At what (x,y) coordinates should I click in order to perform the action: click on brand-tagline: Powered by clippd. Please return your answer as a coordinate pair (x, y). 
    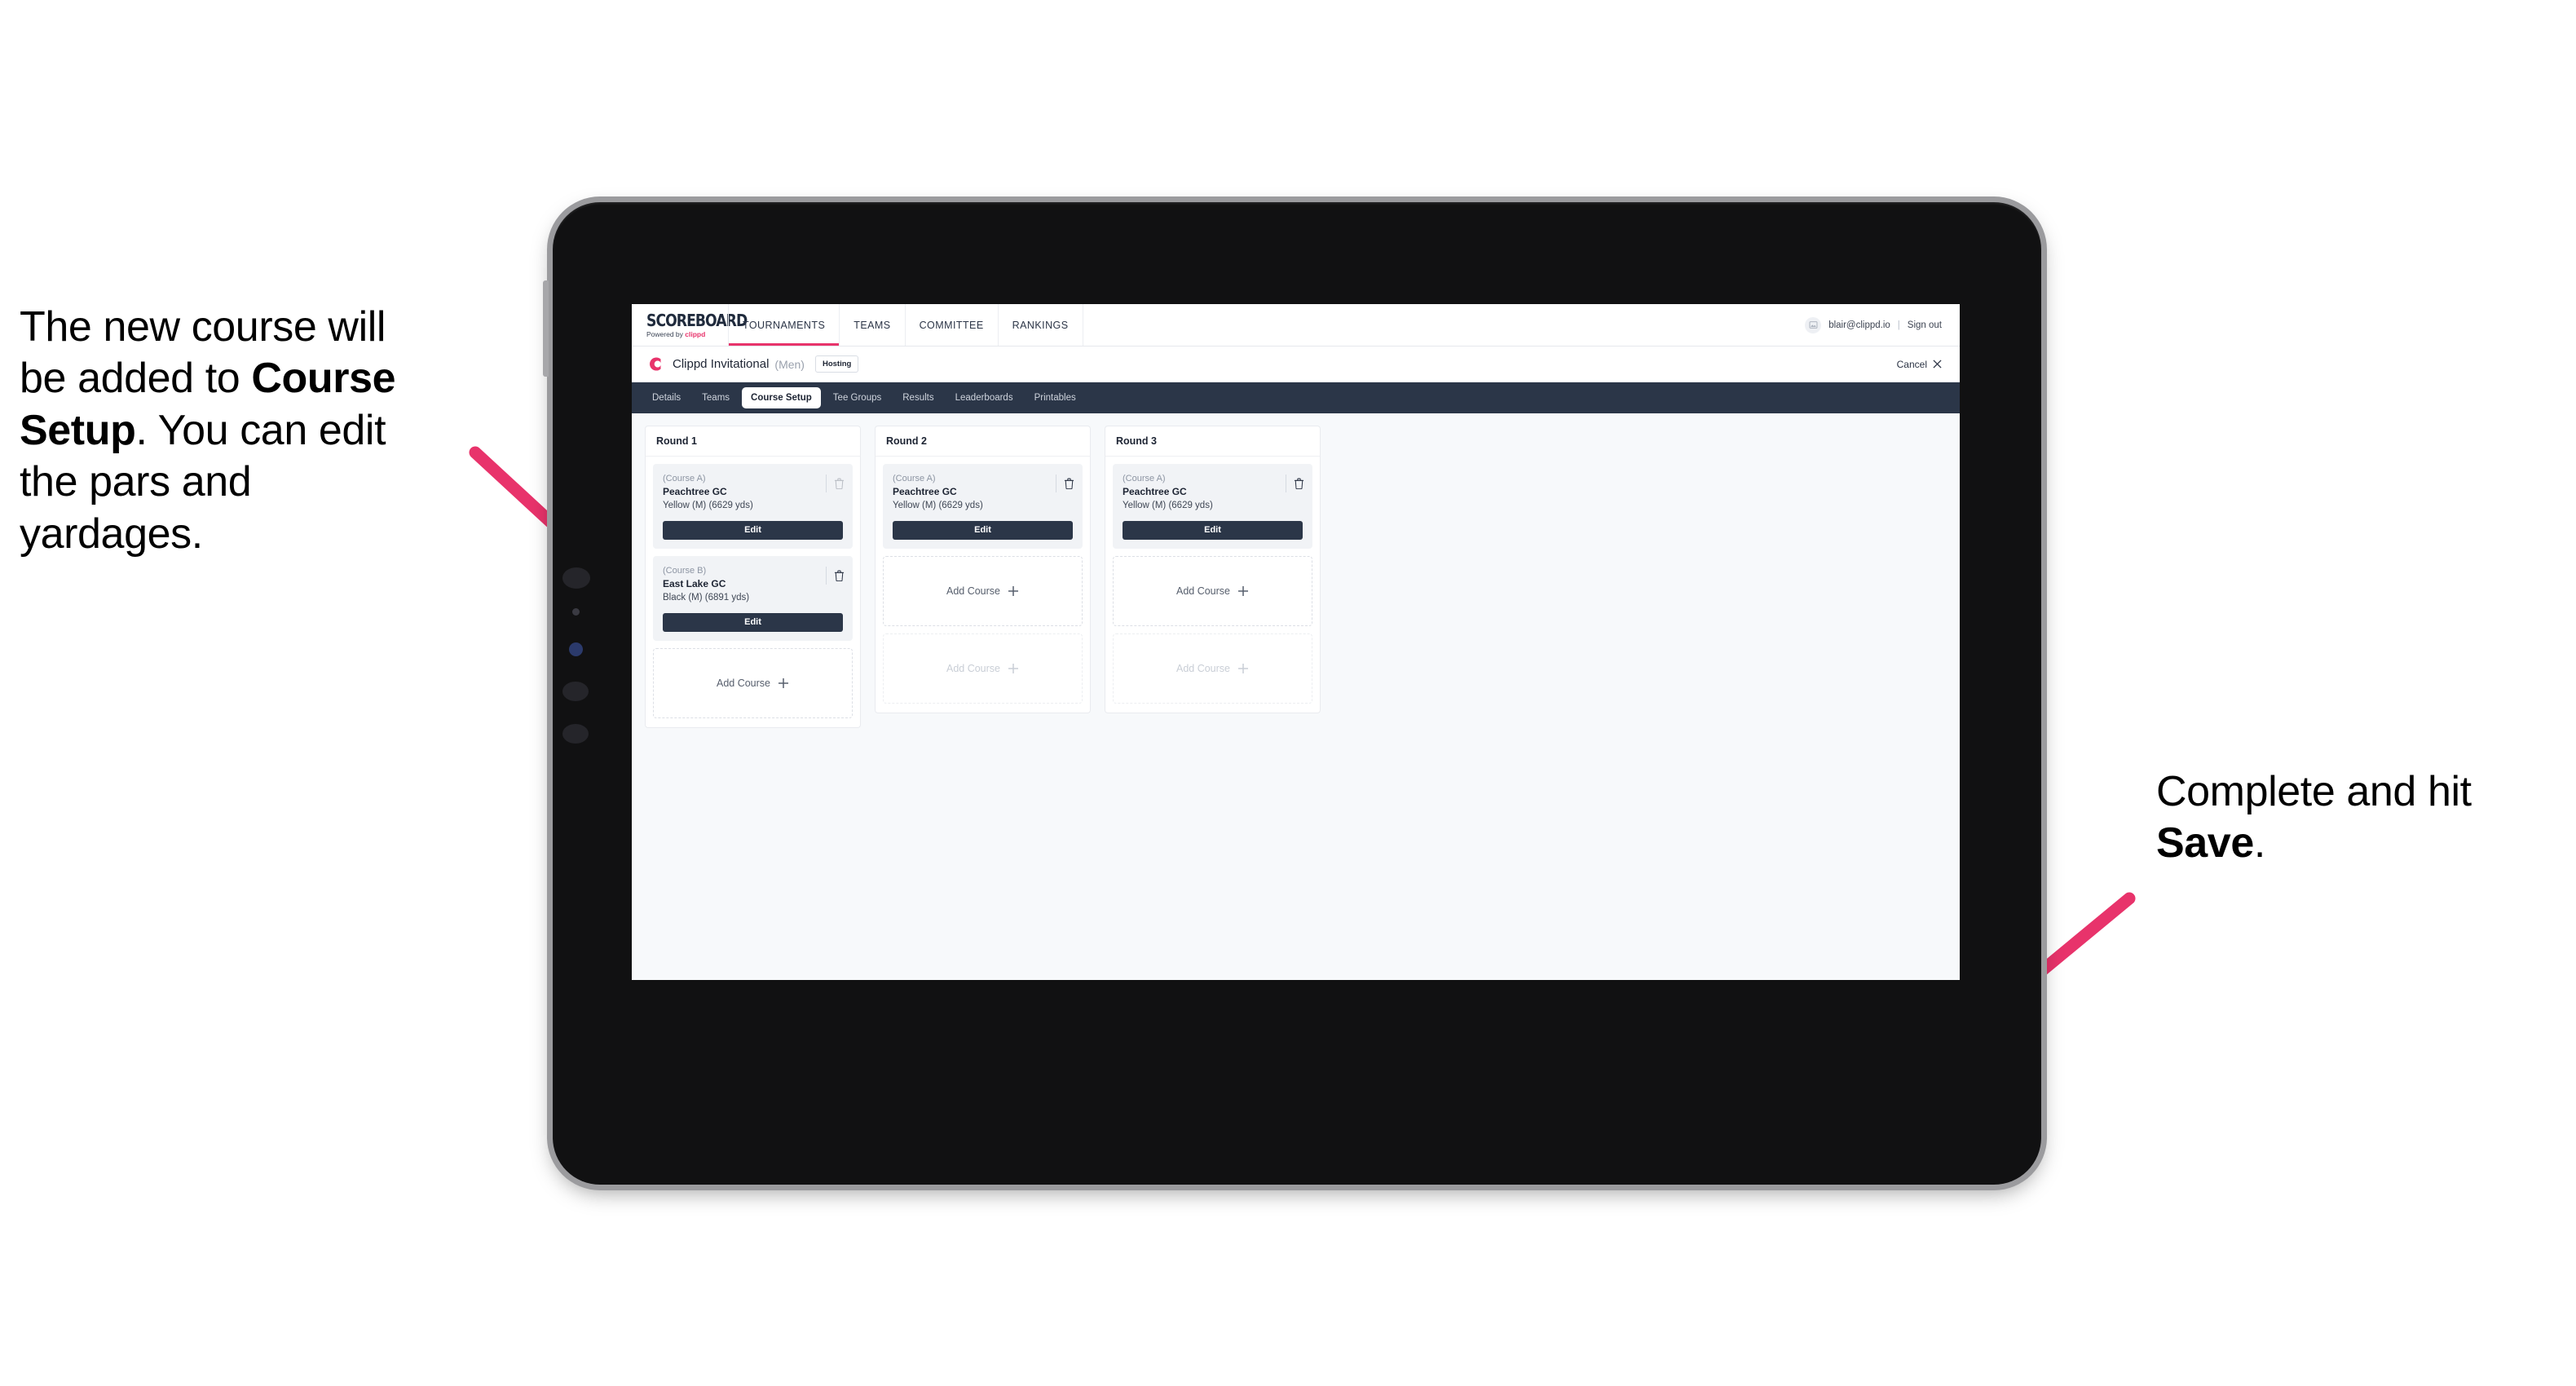
    Looking at the image, I should click on (687, 334).